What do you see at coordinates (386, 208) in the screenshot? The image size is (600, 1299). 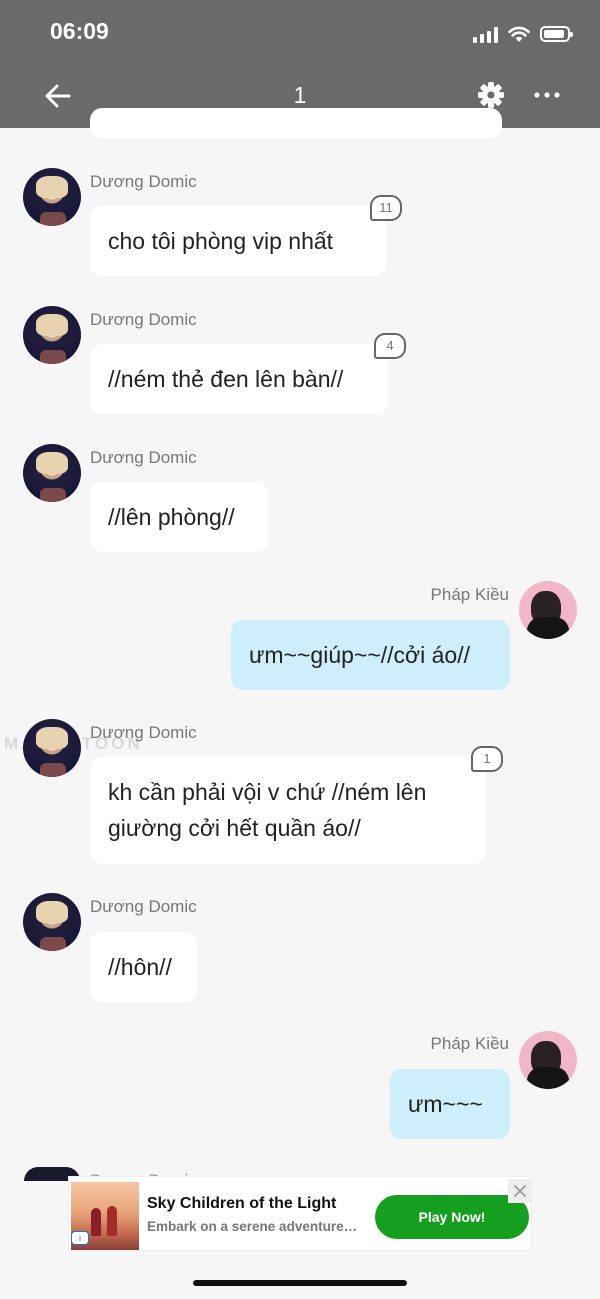 I see `comment-count-badge: 11` at bounding box center [386, 208].